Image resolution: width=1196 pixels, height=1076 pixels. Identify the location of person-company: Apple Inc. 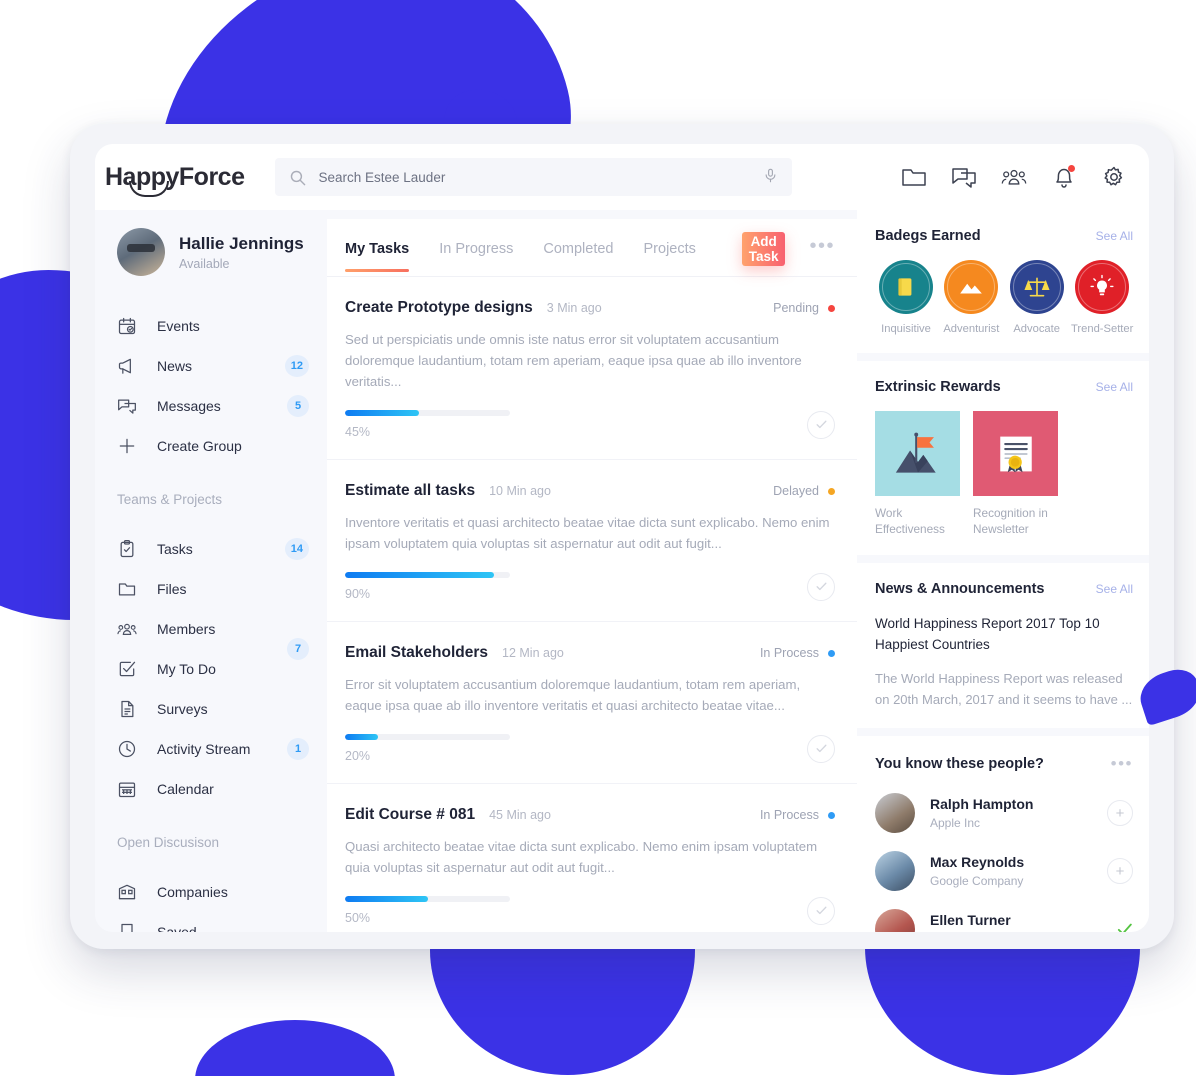
(955, 823).